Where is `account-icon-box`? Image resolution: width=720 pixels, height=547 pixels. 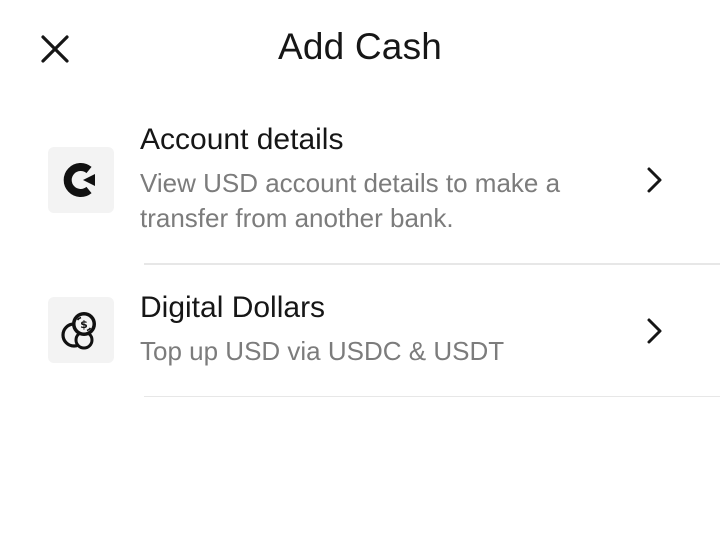 account-icon-box is located at coordinates (81, 180).